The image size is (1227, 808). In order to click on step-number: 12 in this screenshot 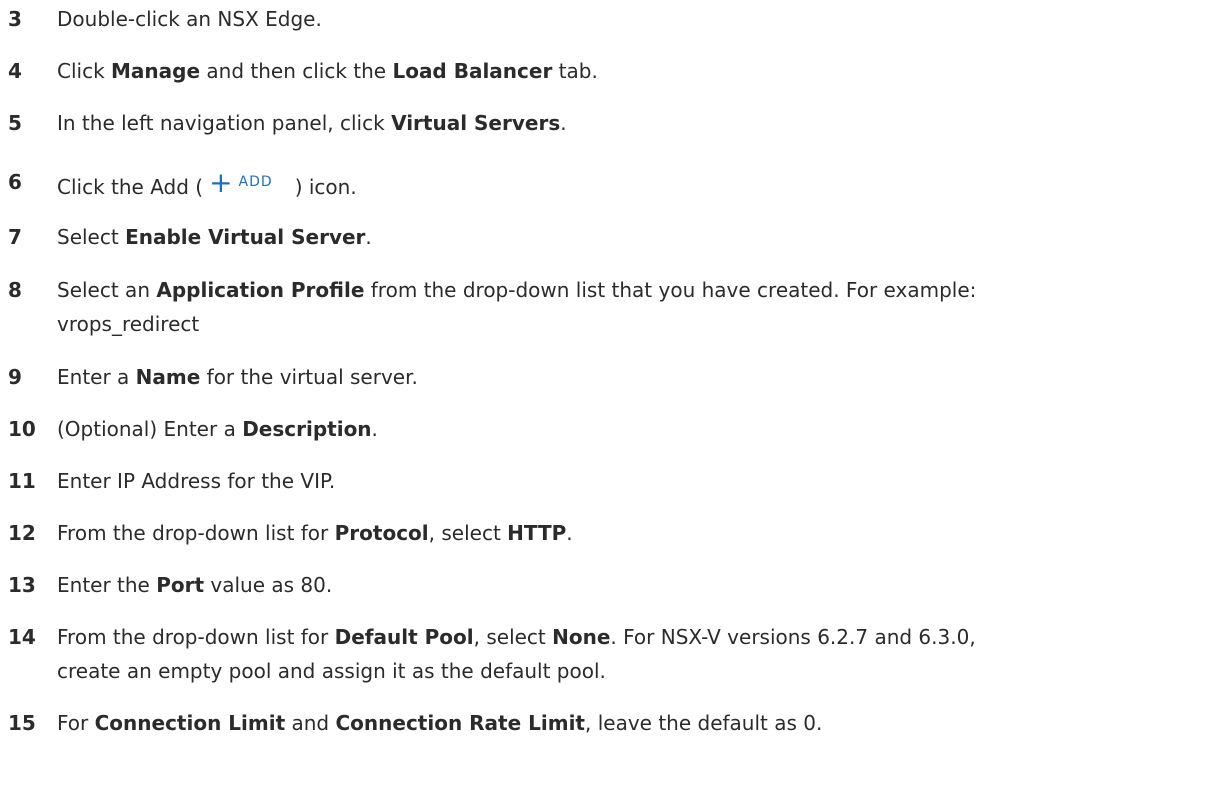, I will do `click(22, 533)`.